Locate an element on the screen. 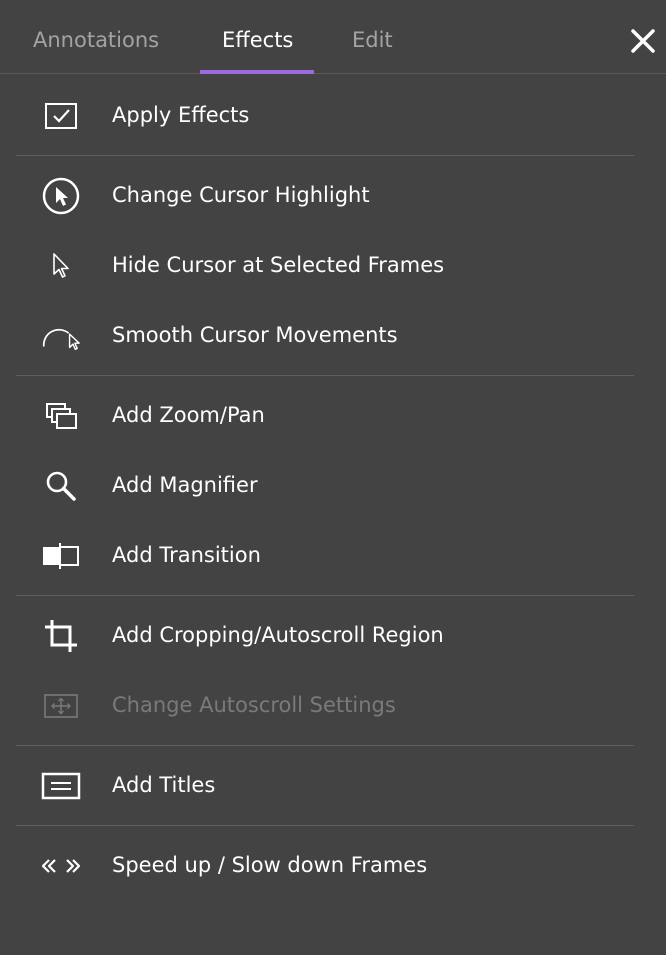  crop-icon is located at coordinates (61, 636).